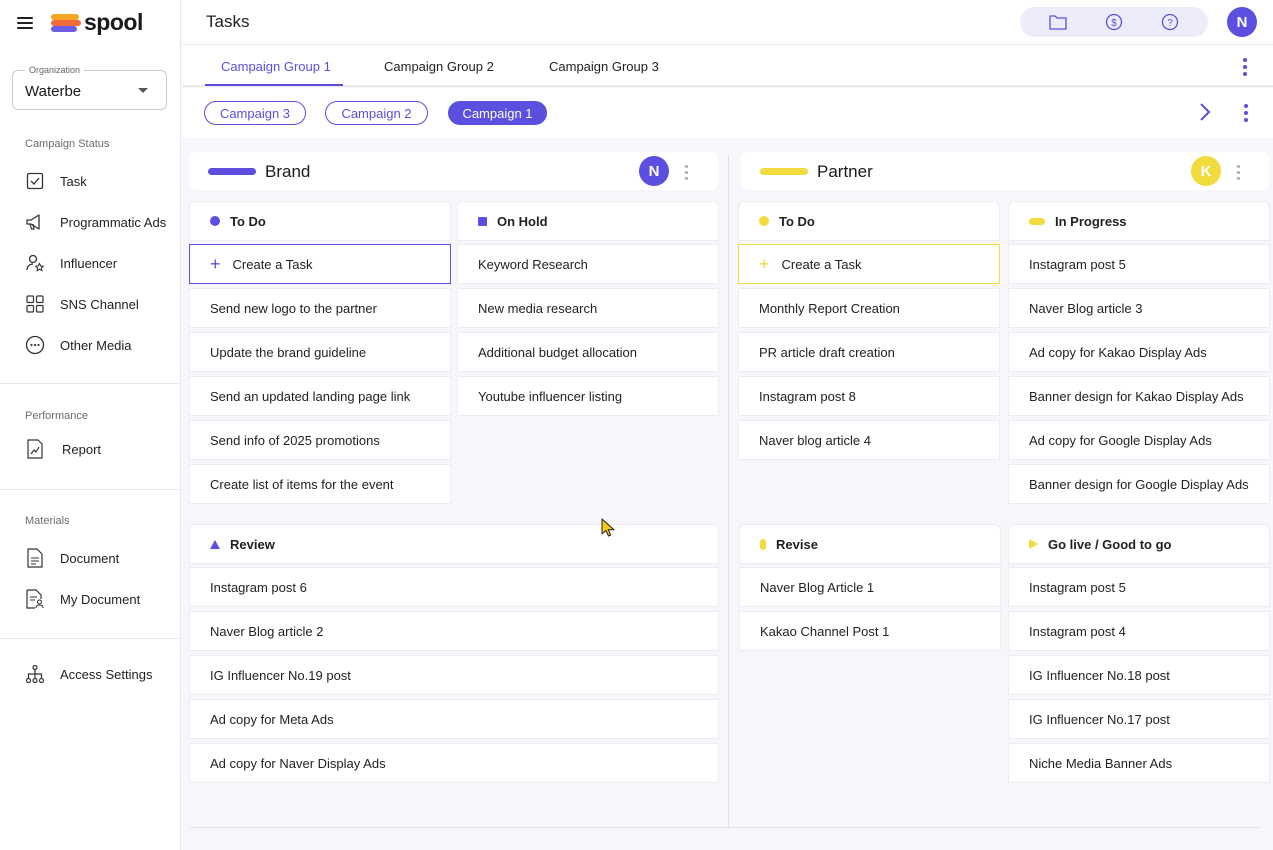 The height and width of the screenshot is (850, 1273). I want to click on task-card: Banner design for Google Display Ads, so click(1139, 484).